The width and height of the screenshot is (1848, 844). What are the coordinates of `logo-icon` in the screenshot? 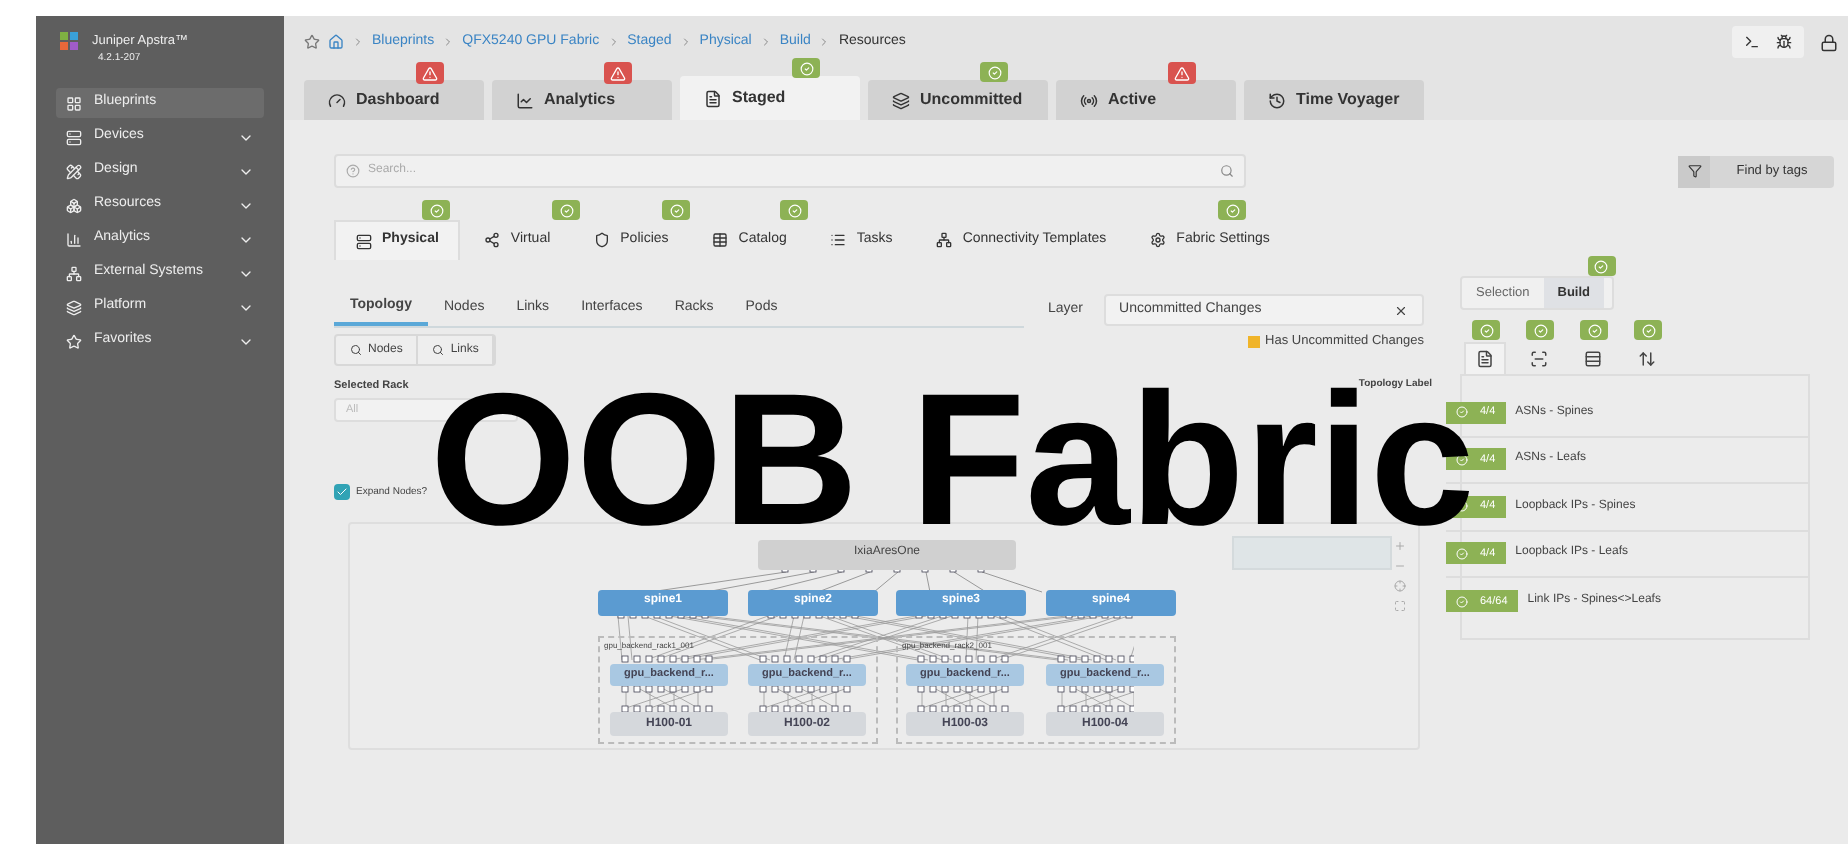 It's located at (70, 42).